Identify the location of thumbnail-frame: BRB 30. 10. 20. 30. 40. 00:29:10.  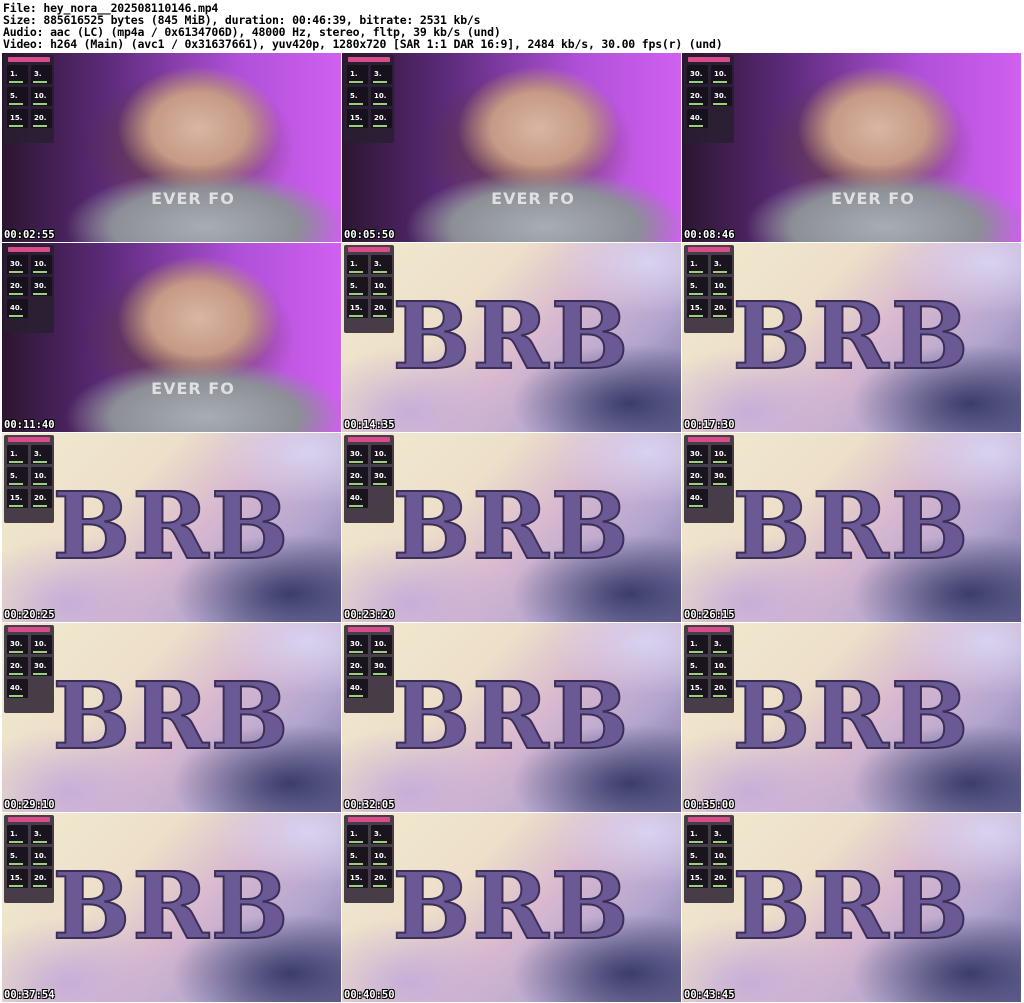
(171, 717).